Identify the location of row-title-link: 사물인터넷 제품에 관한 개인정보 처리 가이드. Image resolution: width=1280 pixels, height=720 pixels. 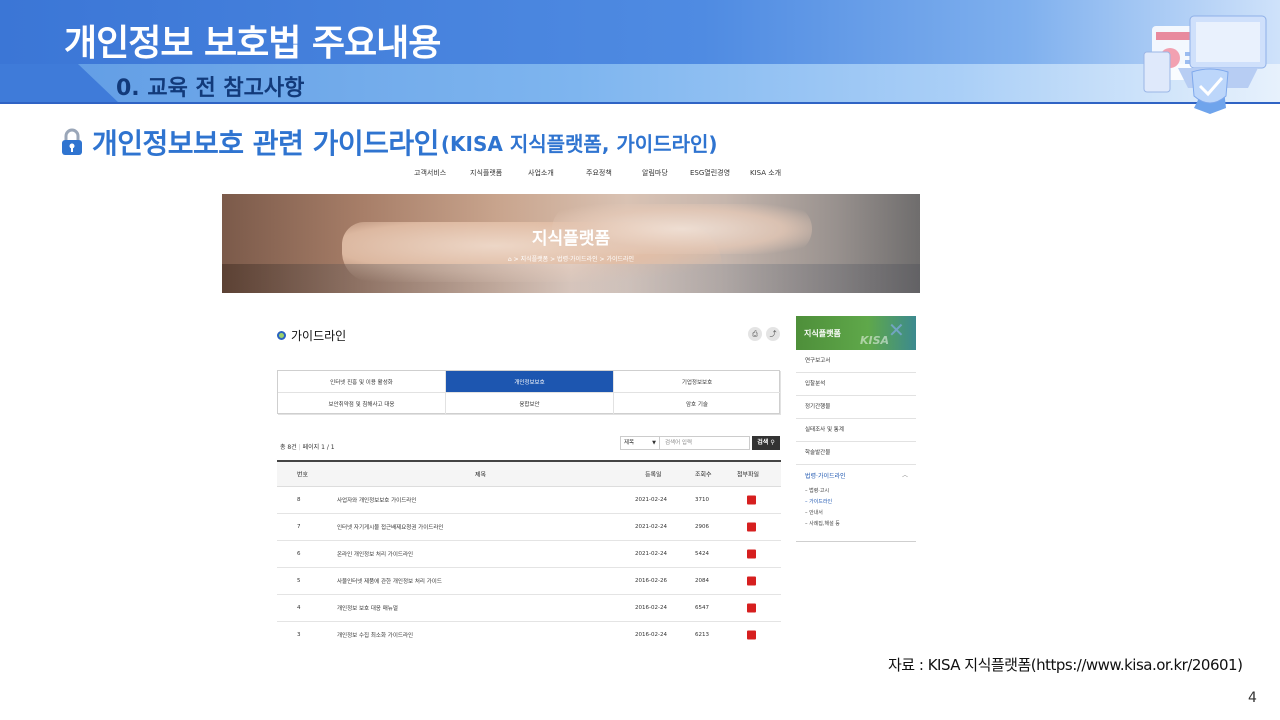
(389, 581).